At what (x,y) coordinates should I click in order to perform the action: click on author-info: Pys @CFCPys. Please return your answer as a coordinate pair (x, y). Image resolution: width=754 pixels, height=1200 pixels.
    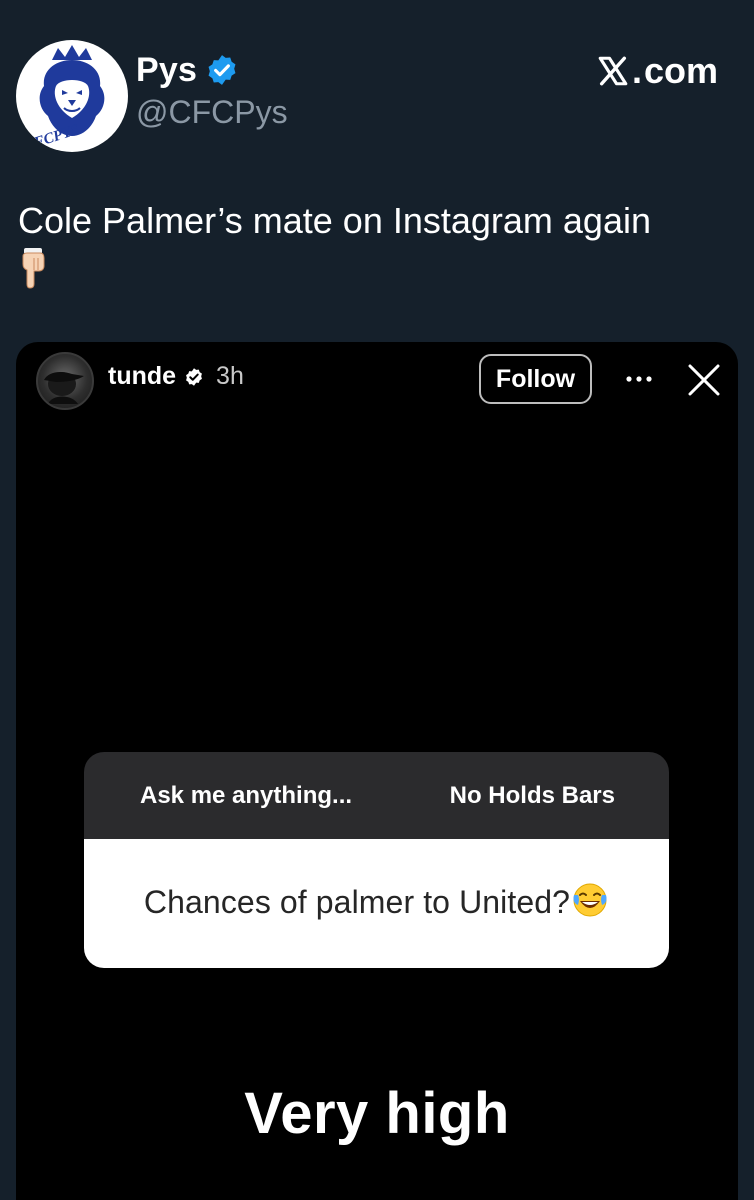
    Looking at the image, I should click on (212, 90).